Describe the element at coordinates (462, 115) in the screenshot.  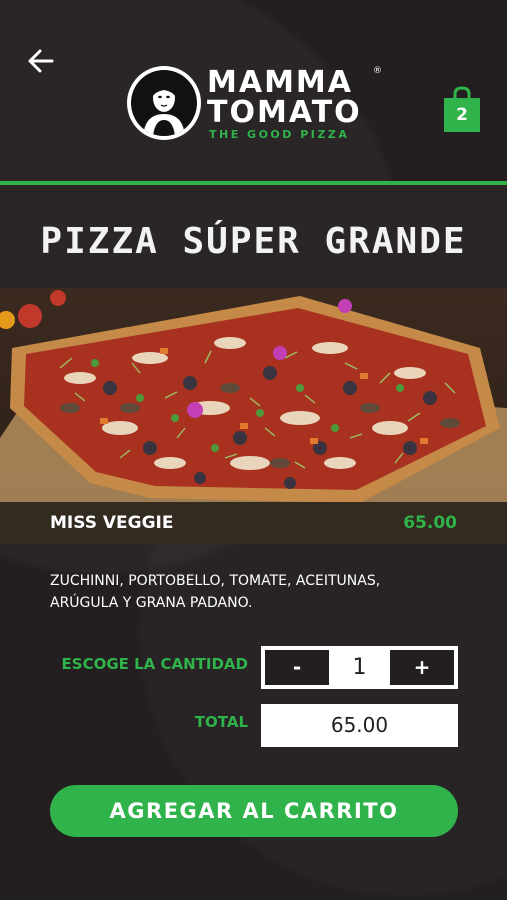
I see `cart-count-badge: 2` at that location.